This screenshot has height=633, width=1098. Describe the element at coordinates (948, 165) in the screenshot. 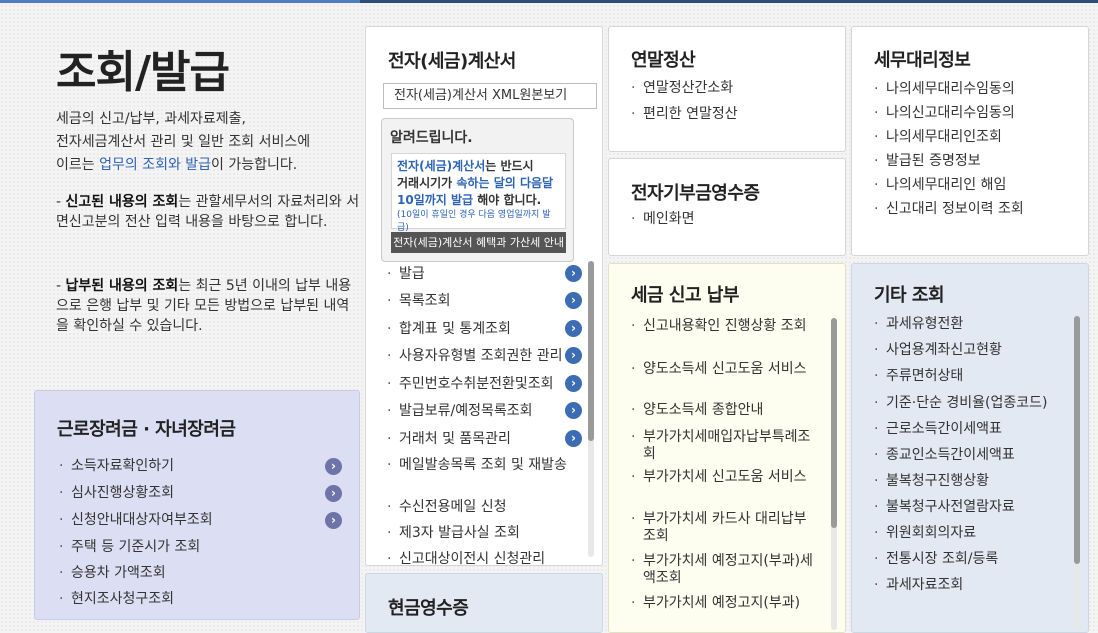

I see `tax-agent-item-4: 발급된 증명정보` at that location.